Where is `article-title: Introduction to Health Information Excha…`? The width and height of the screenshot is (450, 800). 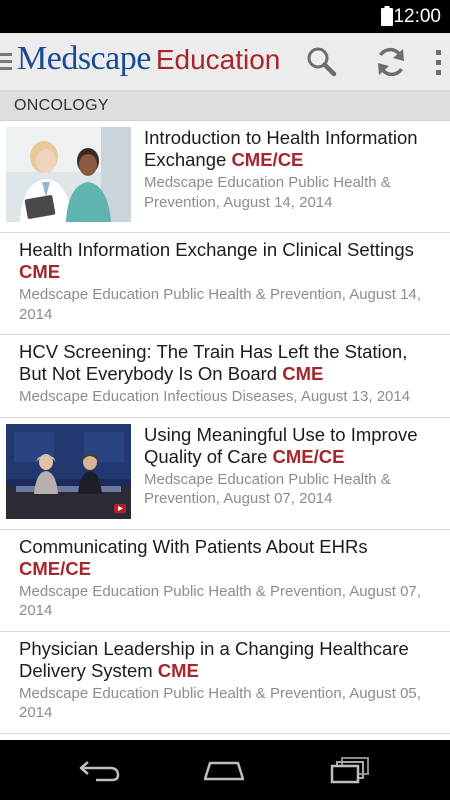 article-title: Introduction to Health Information Excha… is located at coordinates (281, 148).